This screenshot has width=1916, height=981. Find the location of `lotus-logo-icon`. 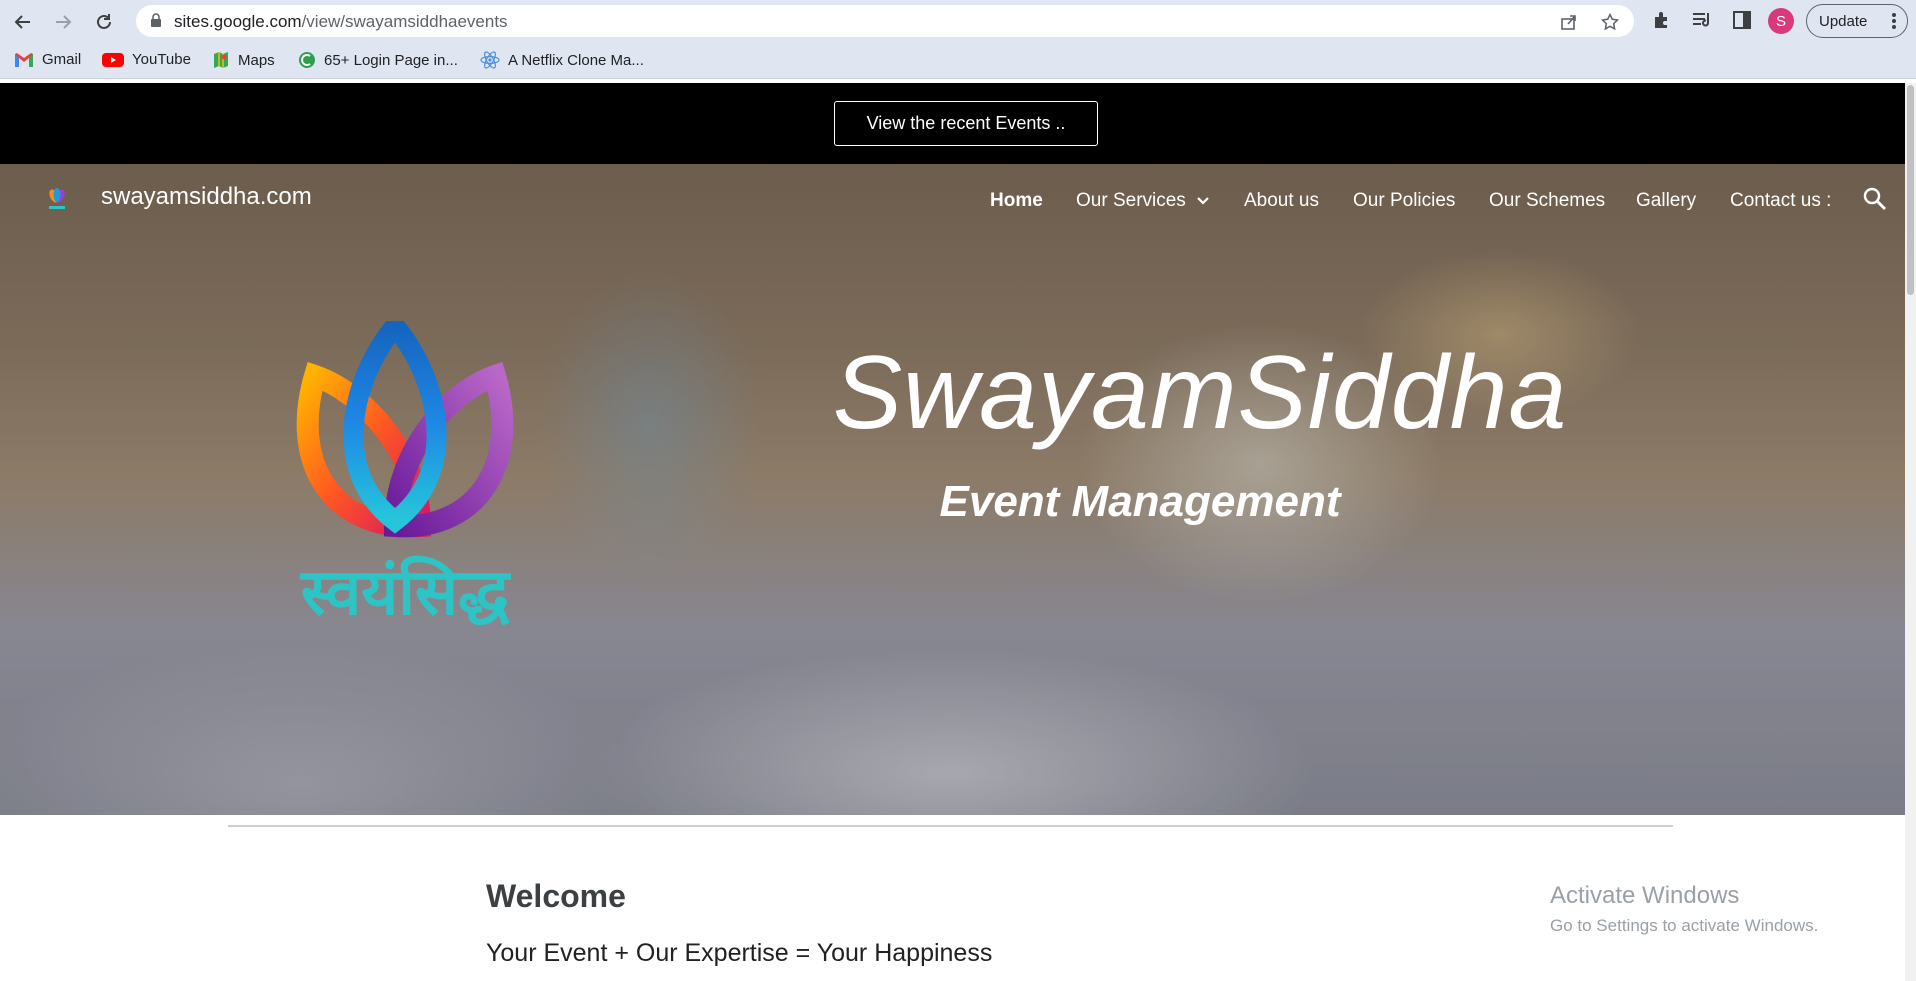

lotus-logo-icon is located at coordinates (405, 424).